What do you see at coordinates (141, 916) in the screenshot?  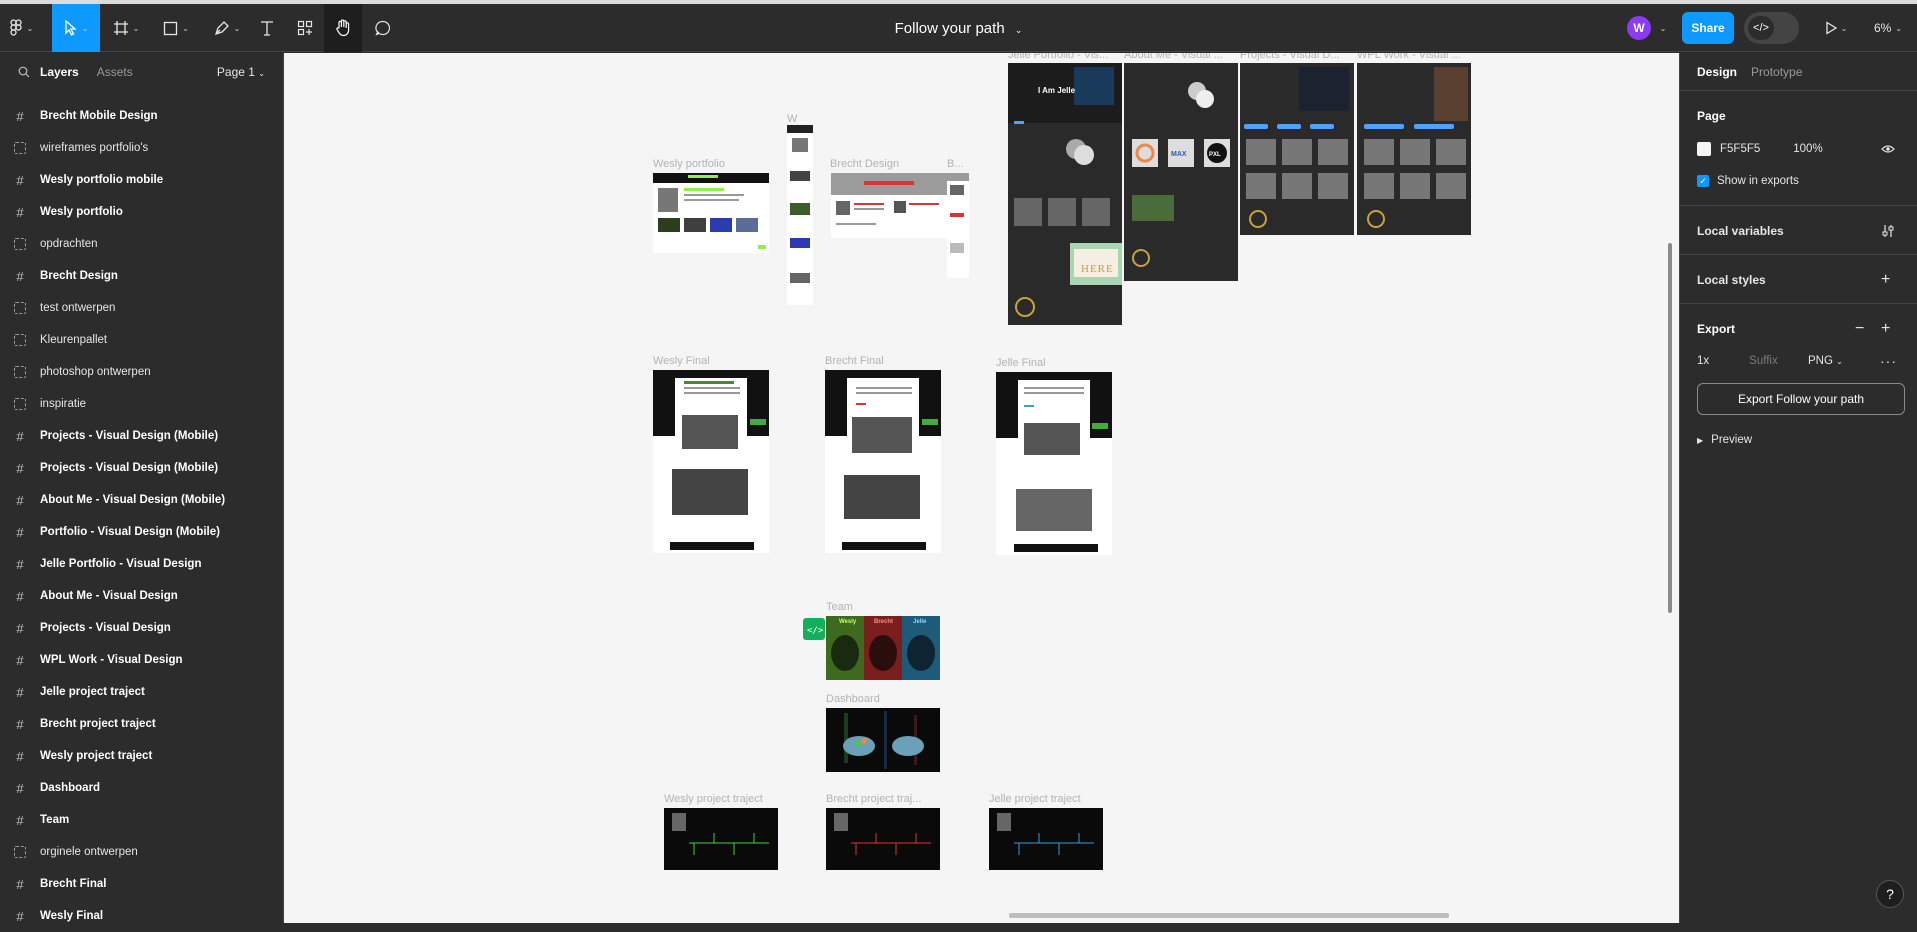 I see `layer-item: # Wesly Final` at bounding box center [141, 916].